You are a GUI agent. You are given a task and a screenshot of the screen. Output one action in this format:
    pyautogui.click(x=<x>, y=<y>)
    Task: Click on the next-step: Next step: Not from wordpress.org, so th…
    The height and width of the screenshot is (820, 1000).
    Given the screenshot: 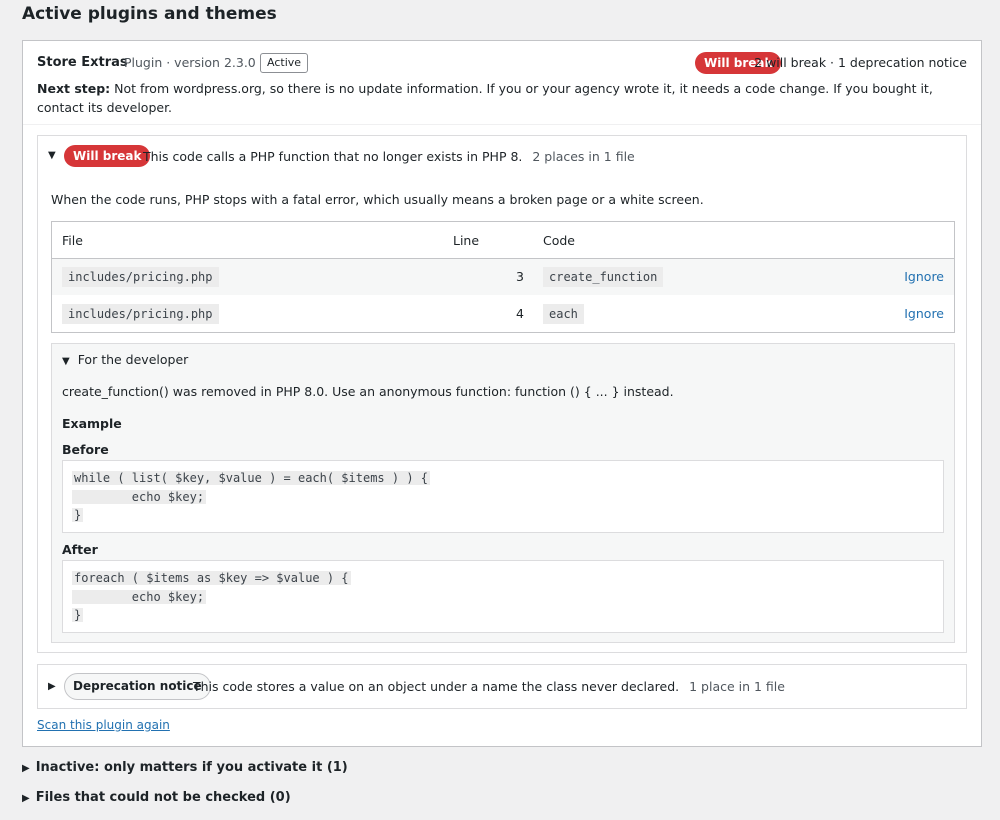 What is the action you would take?
    pyautogui.click(x=497, y=98)
    